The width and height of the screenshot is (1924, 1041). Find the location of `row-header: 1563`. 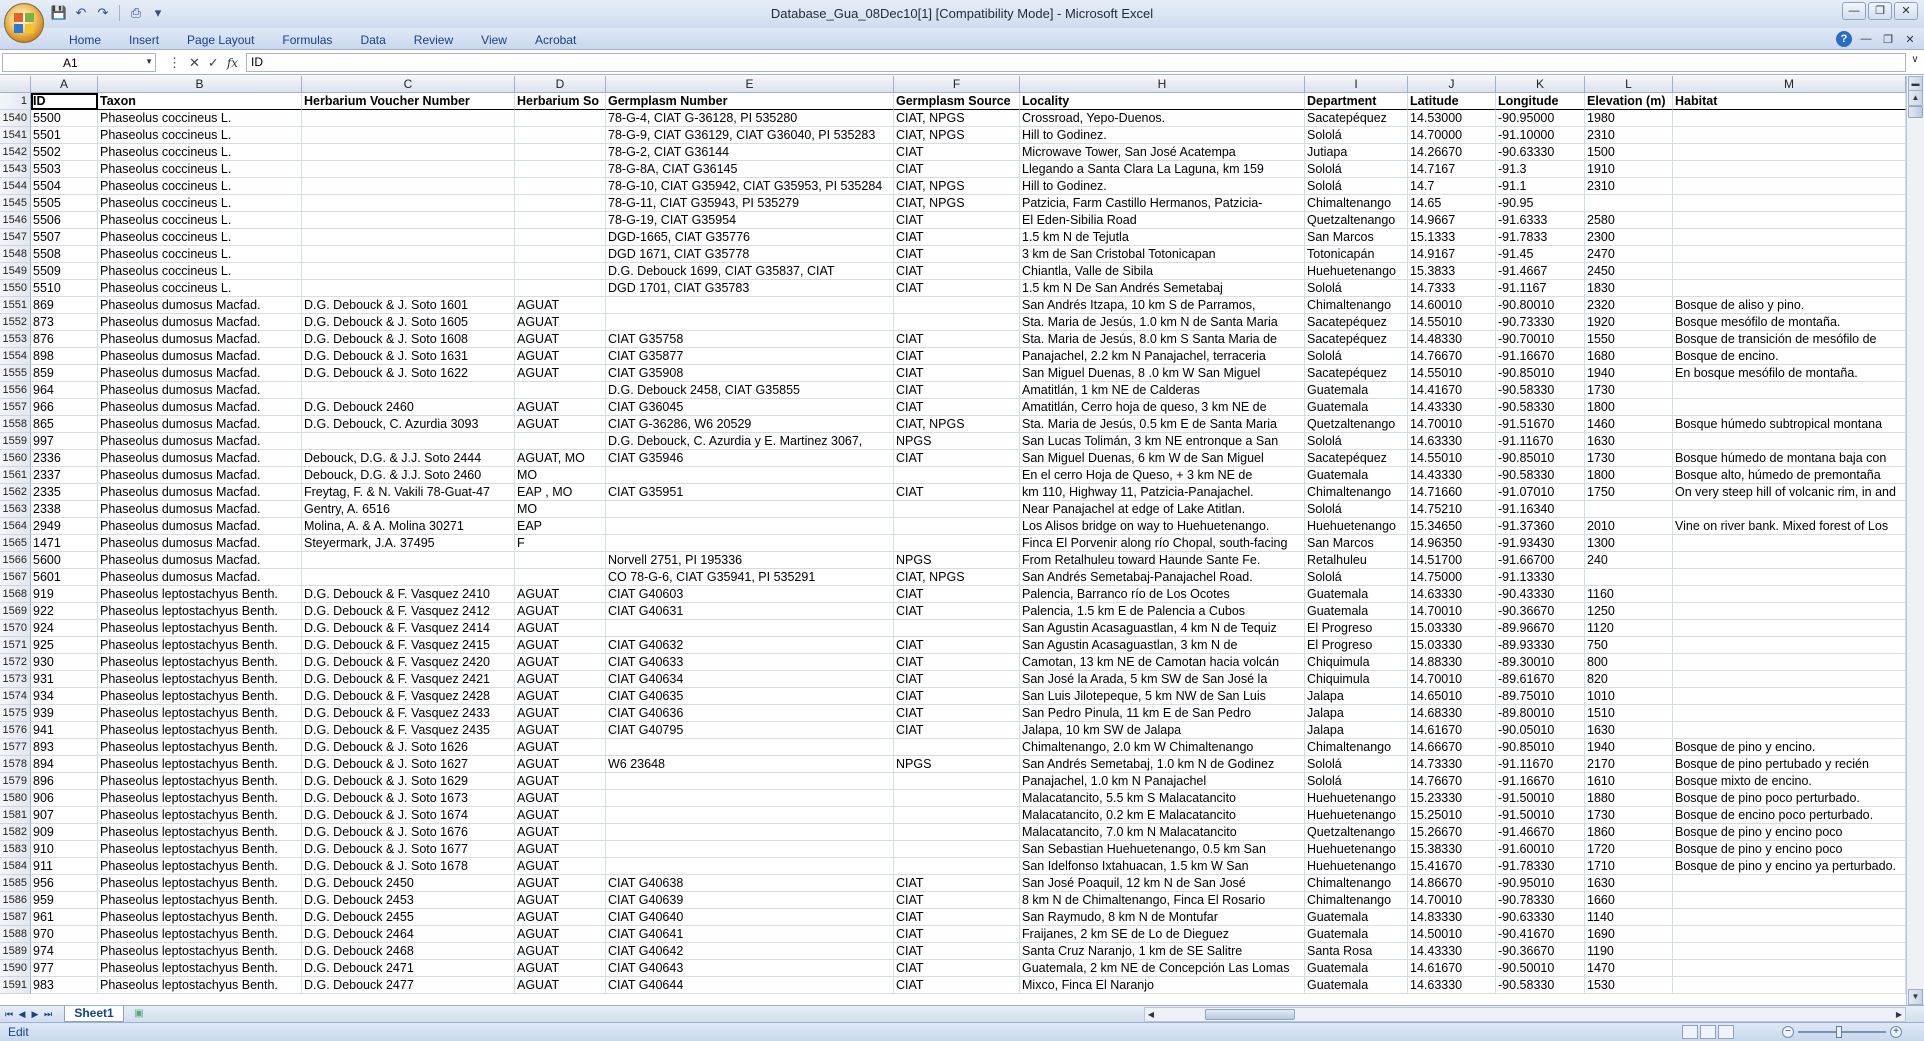

row-header: 1563 is located at coordinates (15, 509).